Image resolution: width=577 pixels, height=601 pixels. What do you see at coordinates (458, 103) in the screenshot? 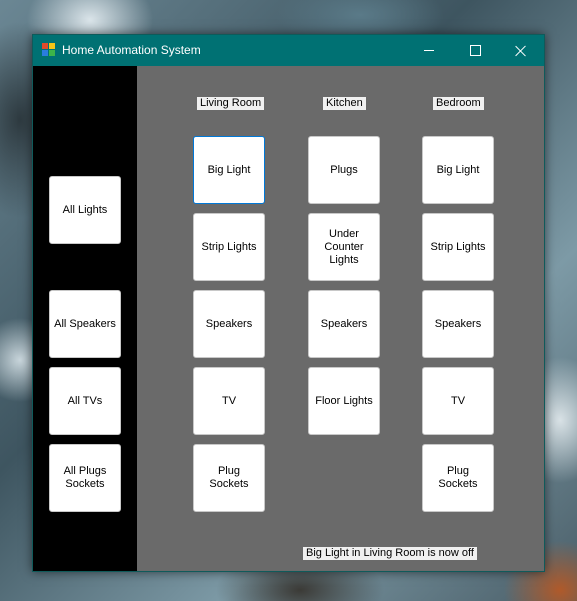
I see `bedroom-label: Bedroom` at bounding box center [458, 103].